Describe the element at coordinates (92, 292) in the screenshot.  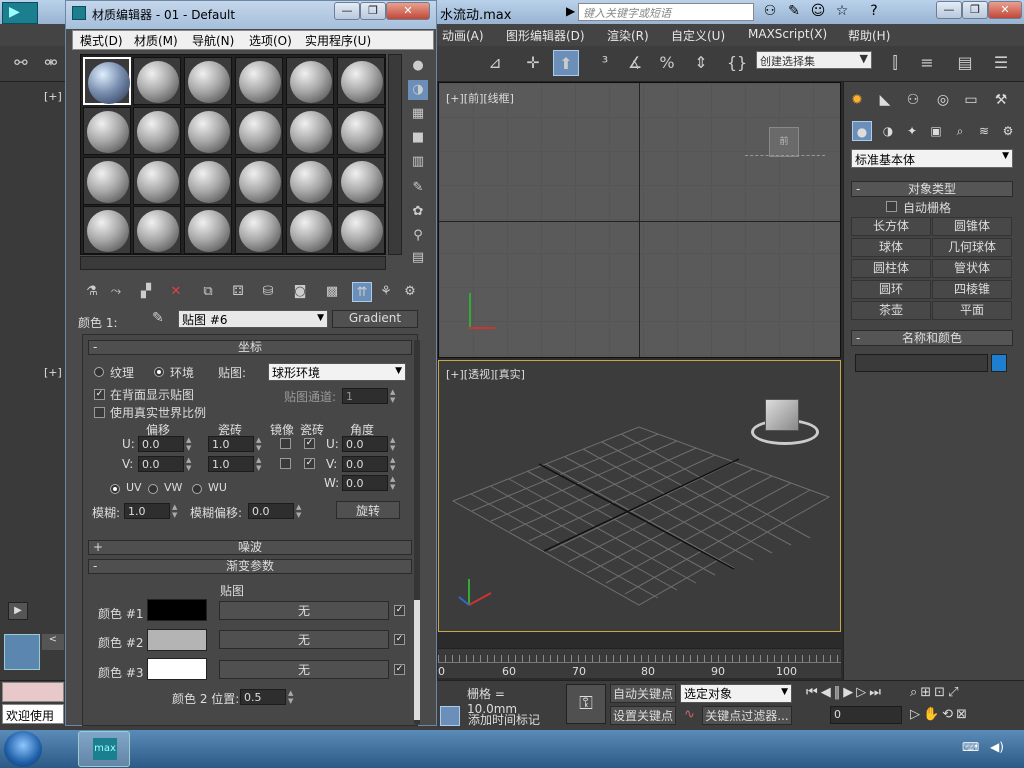
I see `get-material-icon: ⚗` at that location.